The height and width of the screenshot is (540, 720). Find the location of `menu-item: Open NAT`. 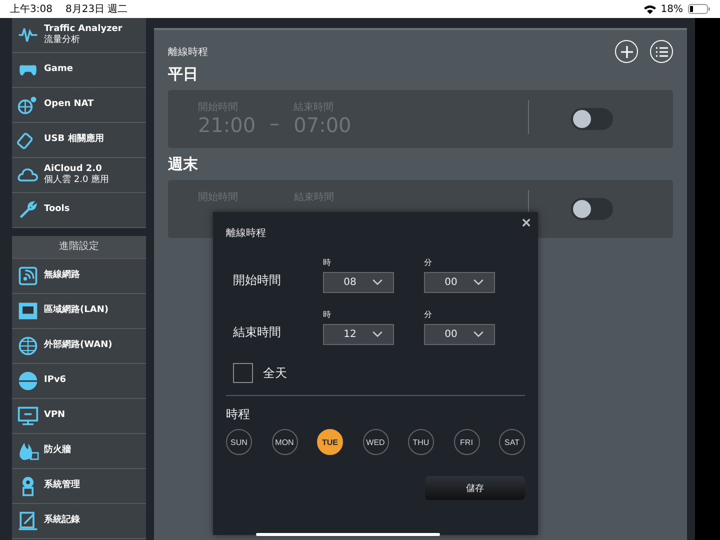

menu-item: Open NAT is located at coordinates (79, 105).